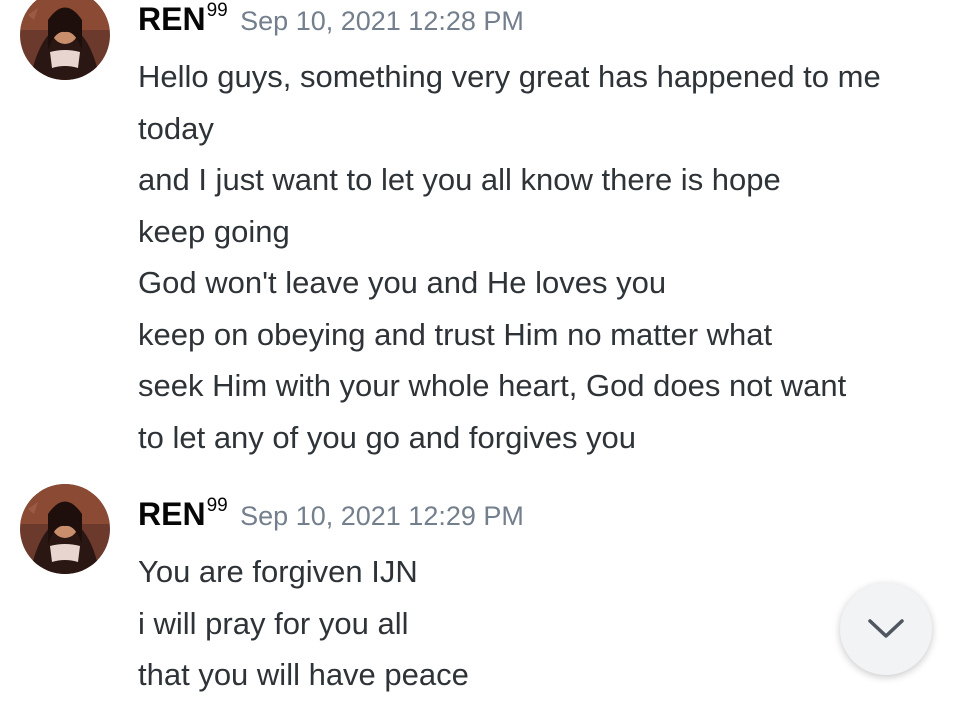 This screenshot has width=960, height=712. What do you see at coordinates (382, 516) in the screenshot?
I see `timestamp: Sep 10, 2021 12:29 PM` at bounding box center [382, 516].